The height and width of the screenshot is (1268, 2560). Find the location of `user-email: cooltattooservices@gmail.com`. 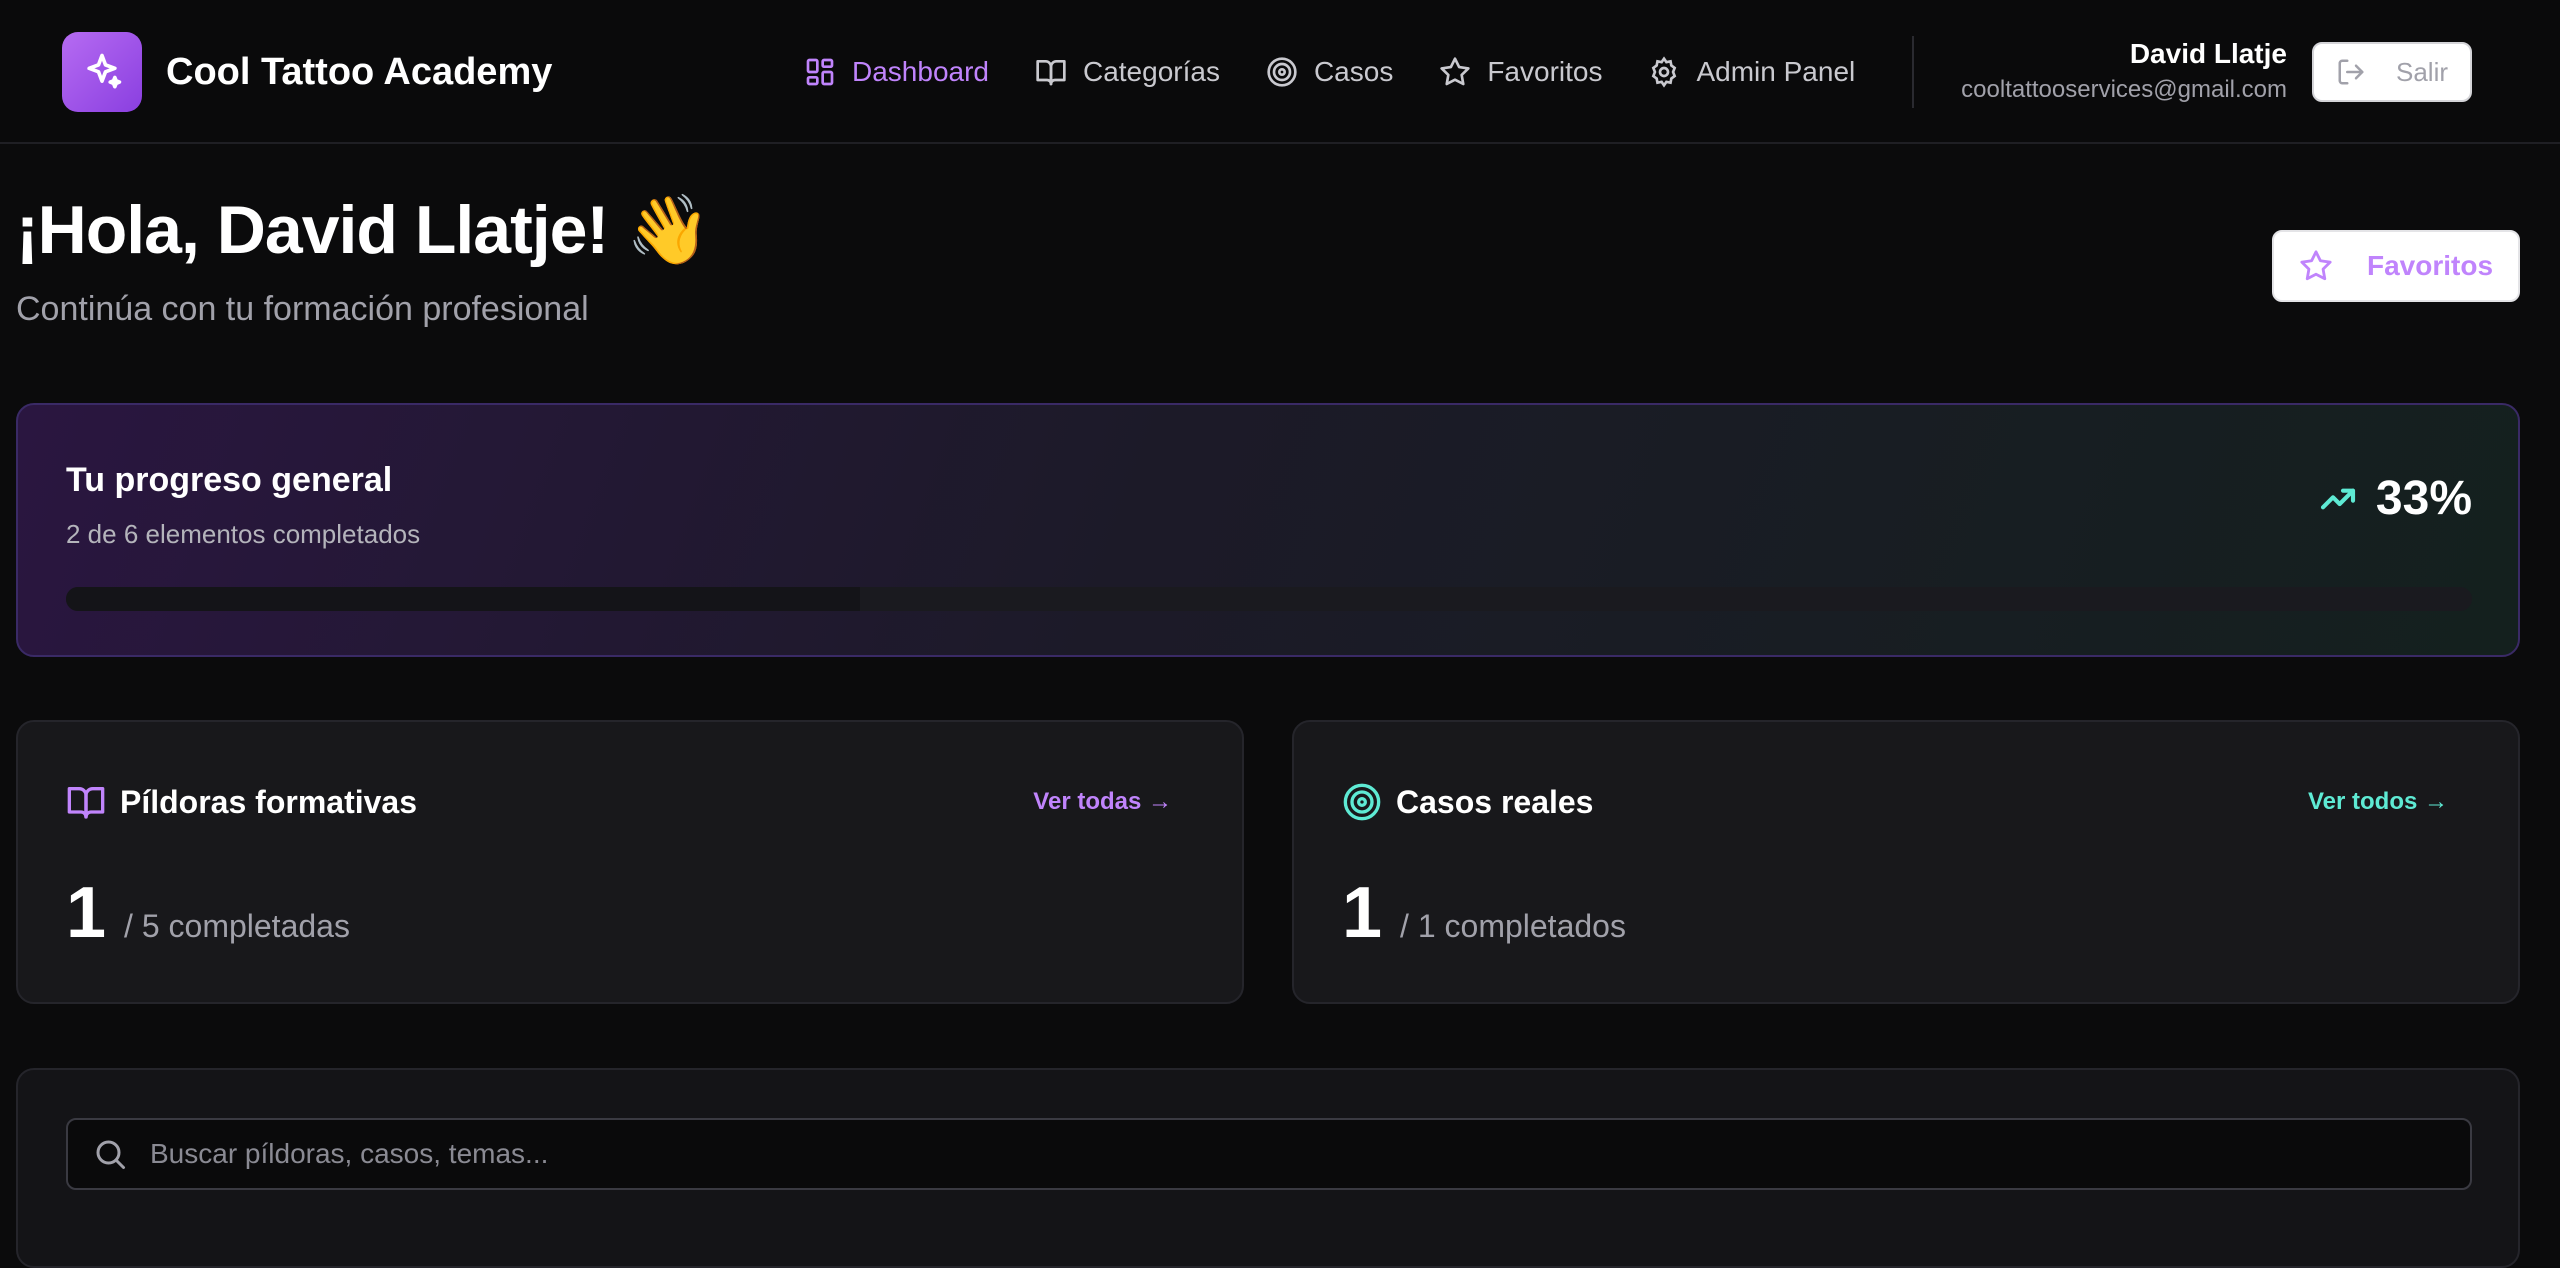

user-email: cooltattooservices@gmail.com is located at coordinates (2124, 89).